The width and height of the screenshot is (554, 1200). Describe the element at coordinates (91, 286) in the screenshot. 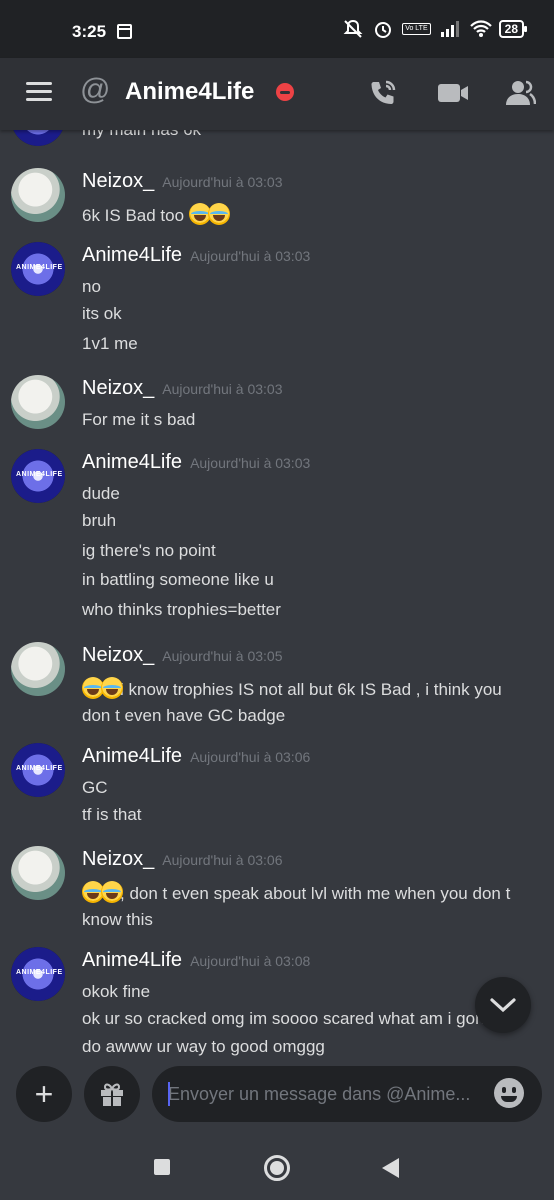

I see `message-text: no` at that location.